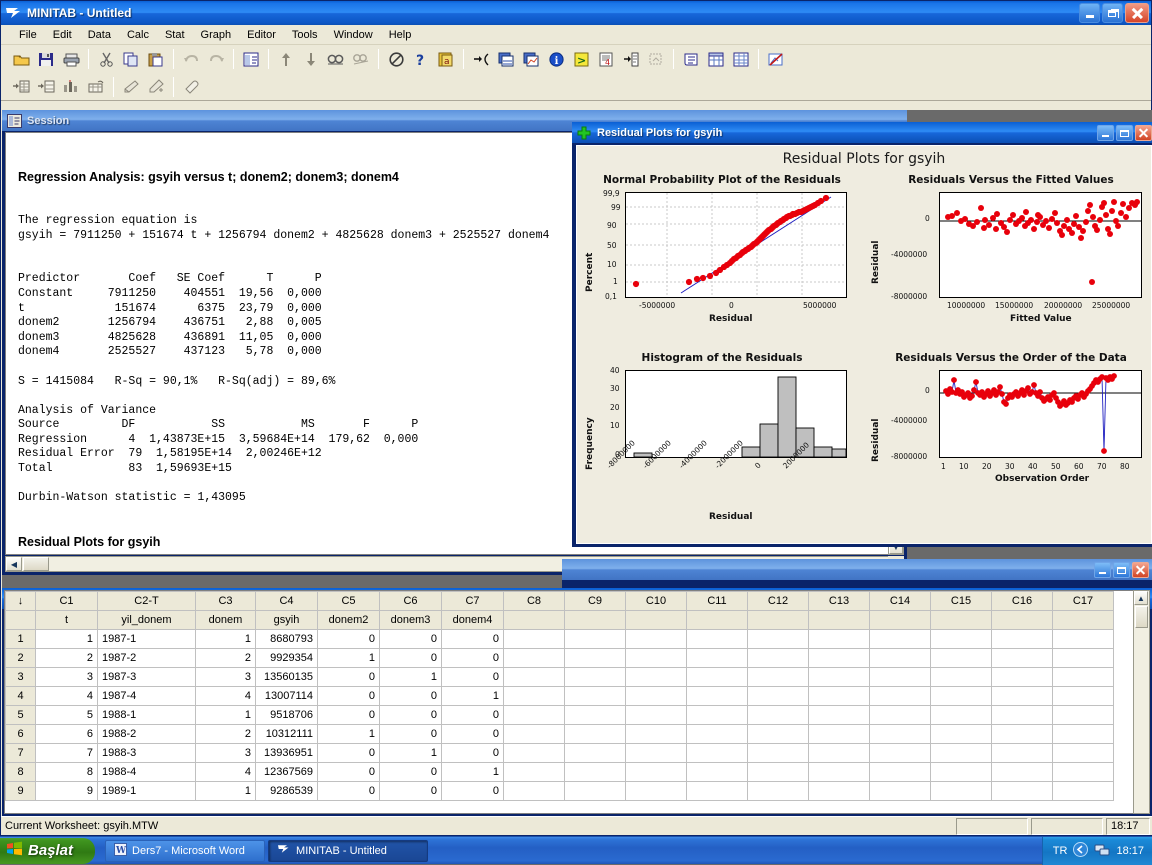 The image size is (1152, 865). What do you see at coordinates (146, 696) in the screenshot?
I see `data-cell: 1987-4` at bounding box center [146, 696].